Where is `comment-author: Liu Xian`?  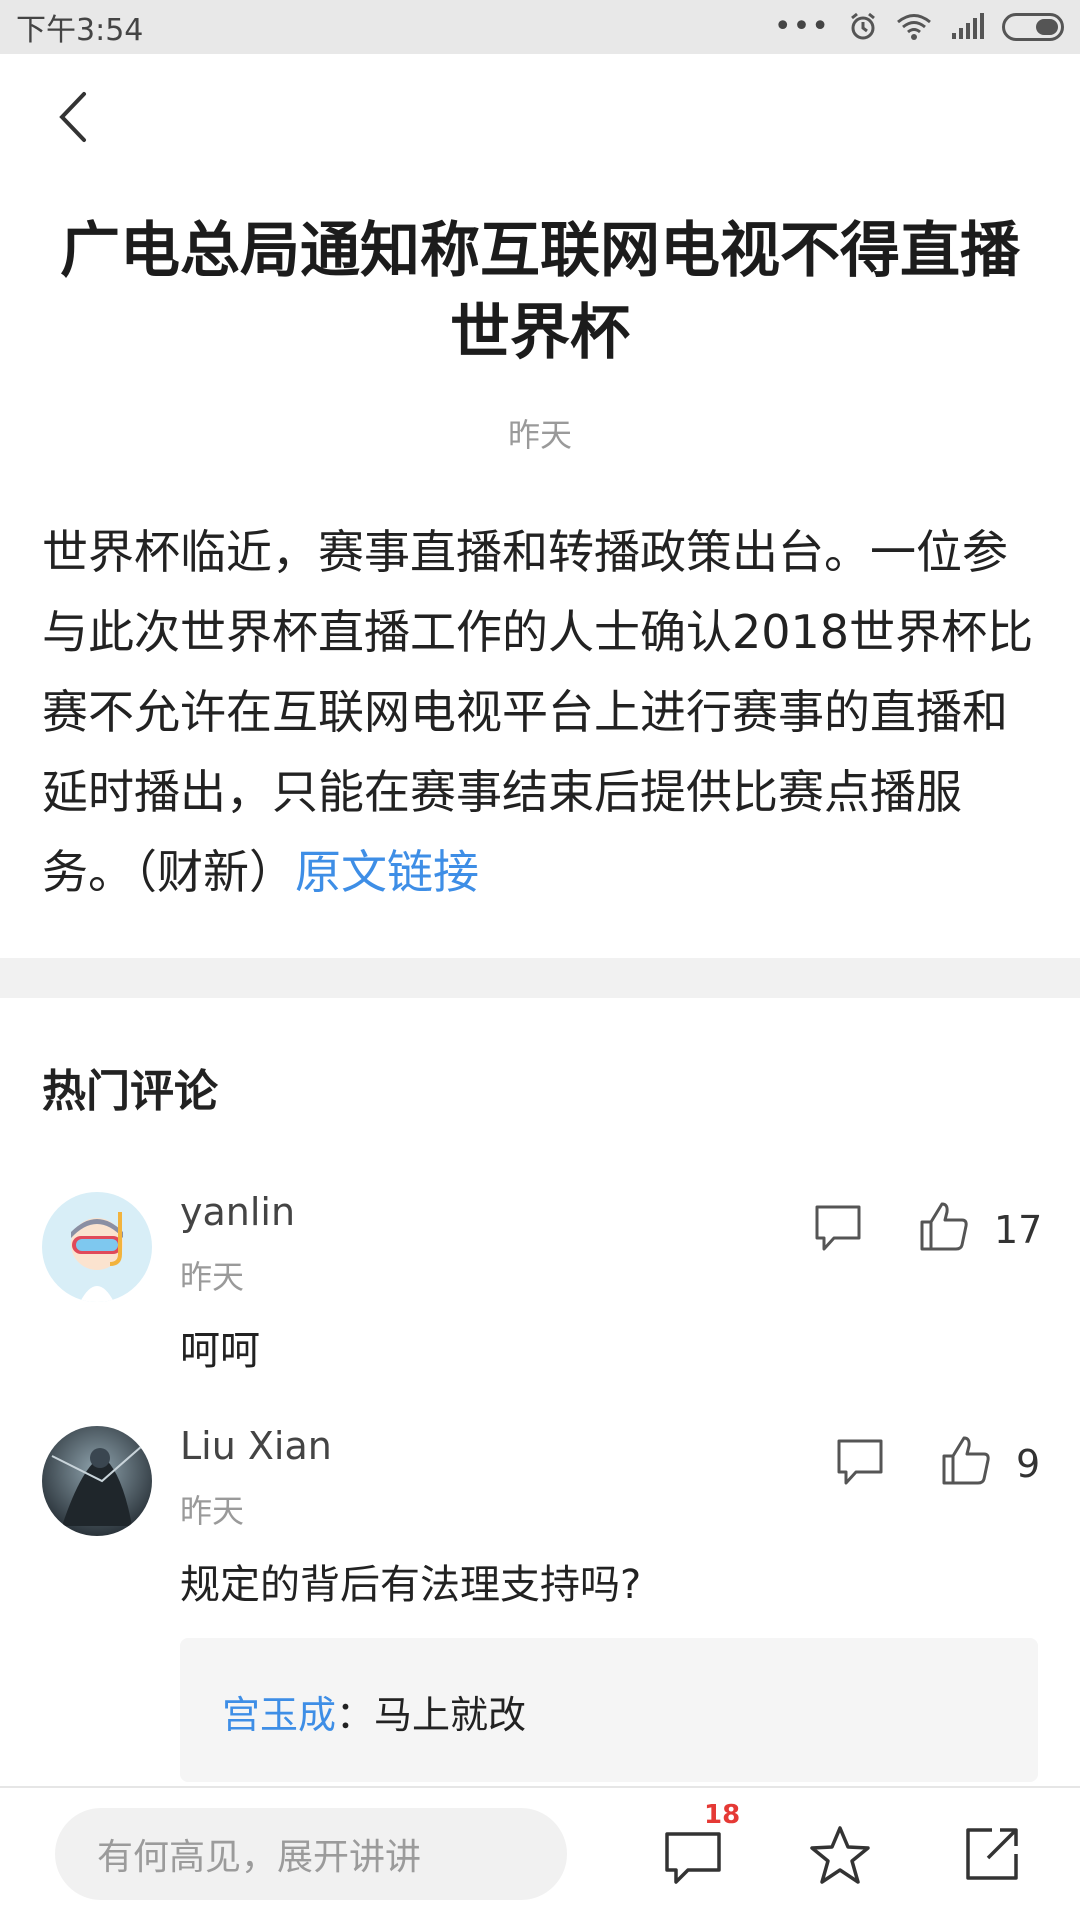
comment-author: Liu Xian is located at coordinates (256, 1446).